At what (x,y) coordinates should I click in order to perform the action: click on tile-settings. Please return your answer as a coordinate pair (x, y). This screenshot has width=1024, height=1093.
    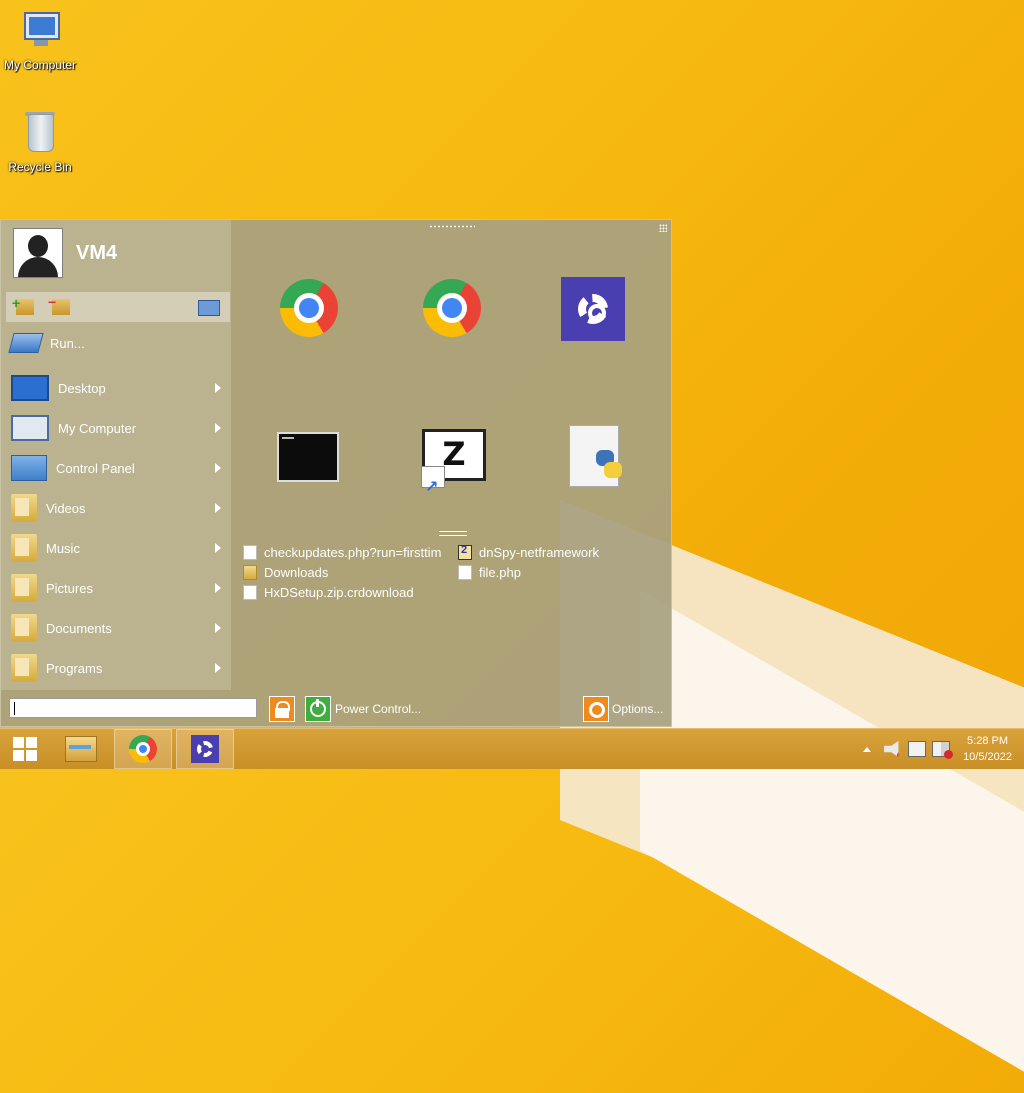
    Looking at the image, I should click on (593, 312).